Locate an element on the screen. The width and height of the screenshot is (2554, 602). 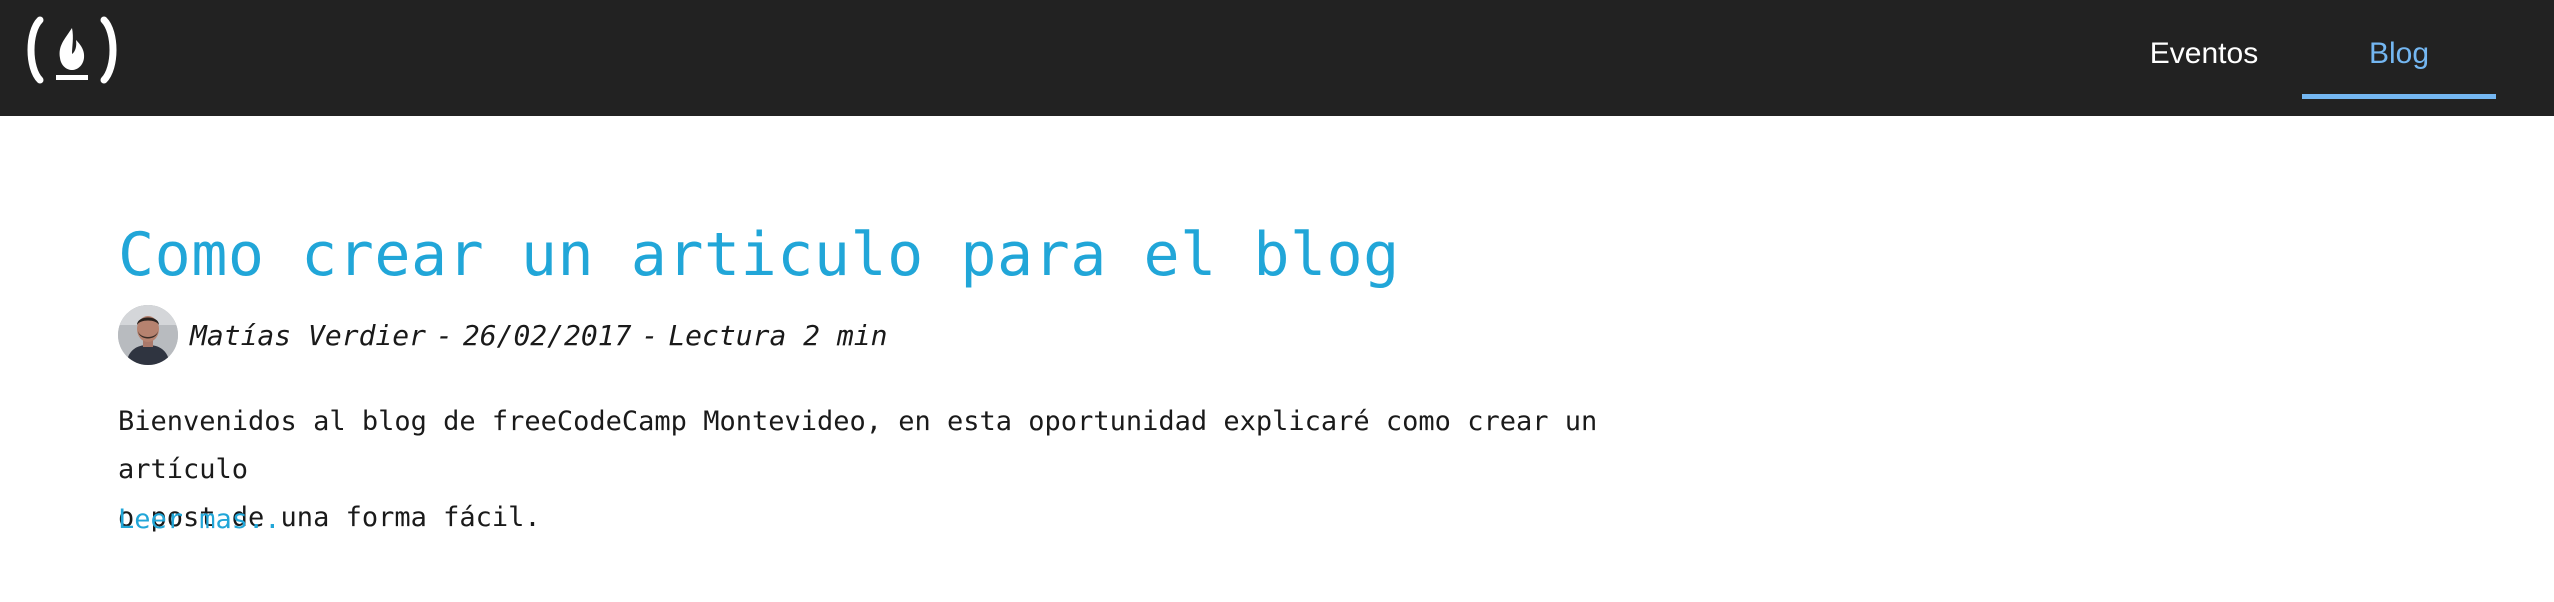
freecodecamp-flame-logo-icon is located at coordinates (72, 50).